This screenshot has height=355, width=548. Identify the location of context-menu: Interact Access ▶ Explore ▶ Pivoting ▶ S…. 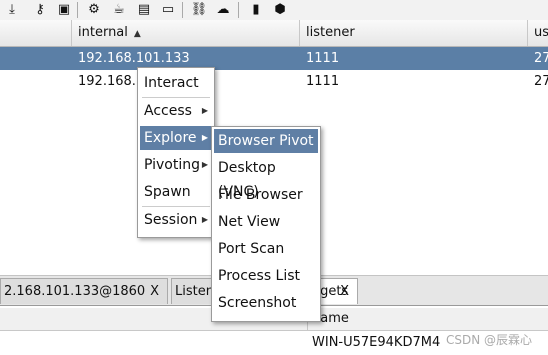
(176, 152).